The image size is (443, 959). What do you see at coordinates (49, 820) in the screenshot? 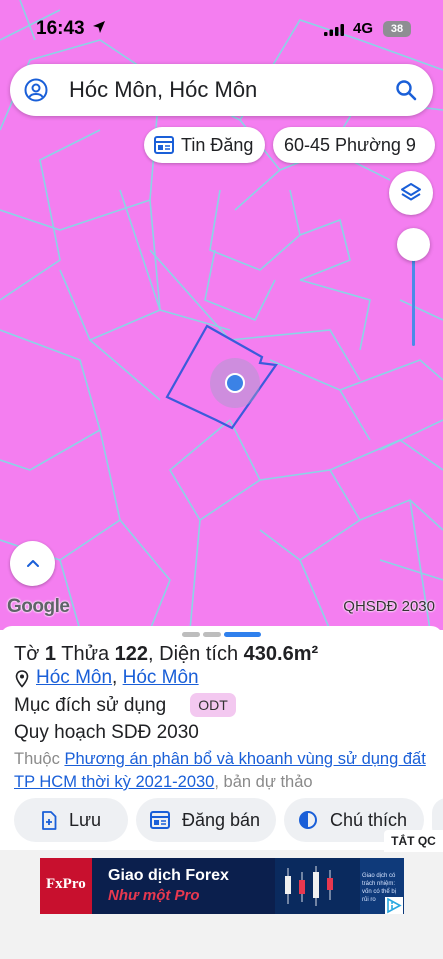
I see `bookmark-add-icon` at bounding box center [49, 820].